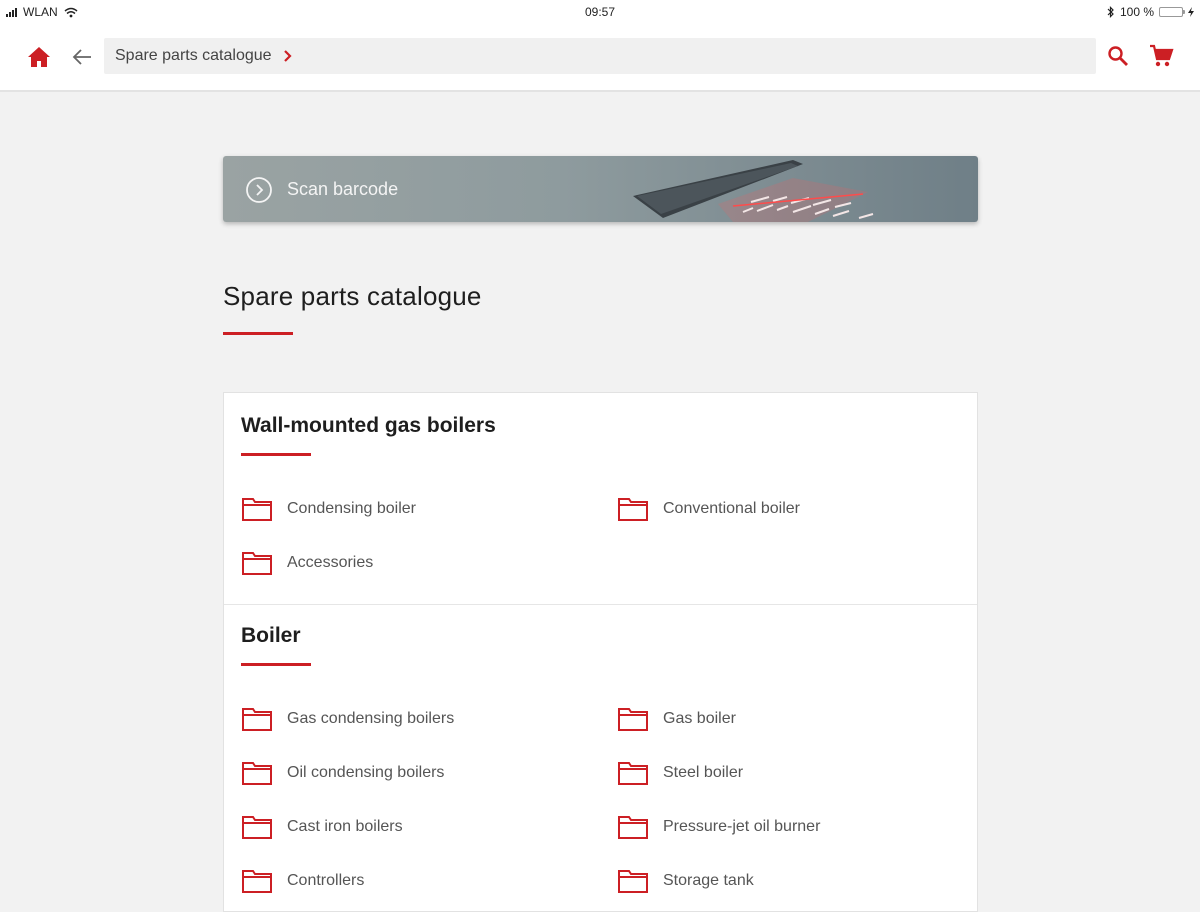 Image resolution: width=1200 pixels, height=912 pixels. Describe the element at coordinates (345, 826) in the screenshot. I see `list-item-label: Cast iron boilers` at that location.